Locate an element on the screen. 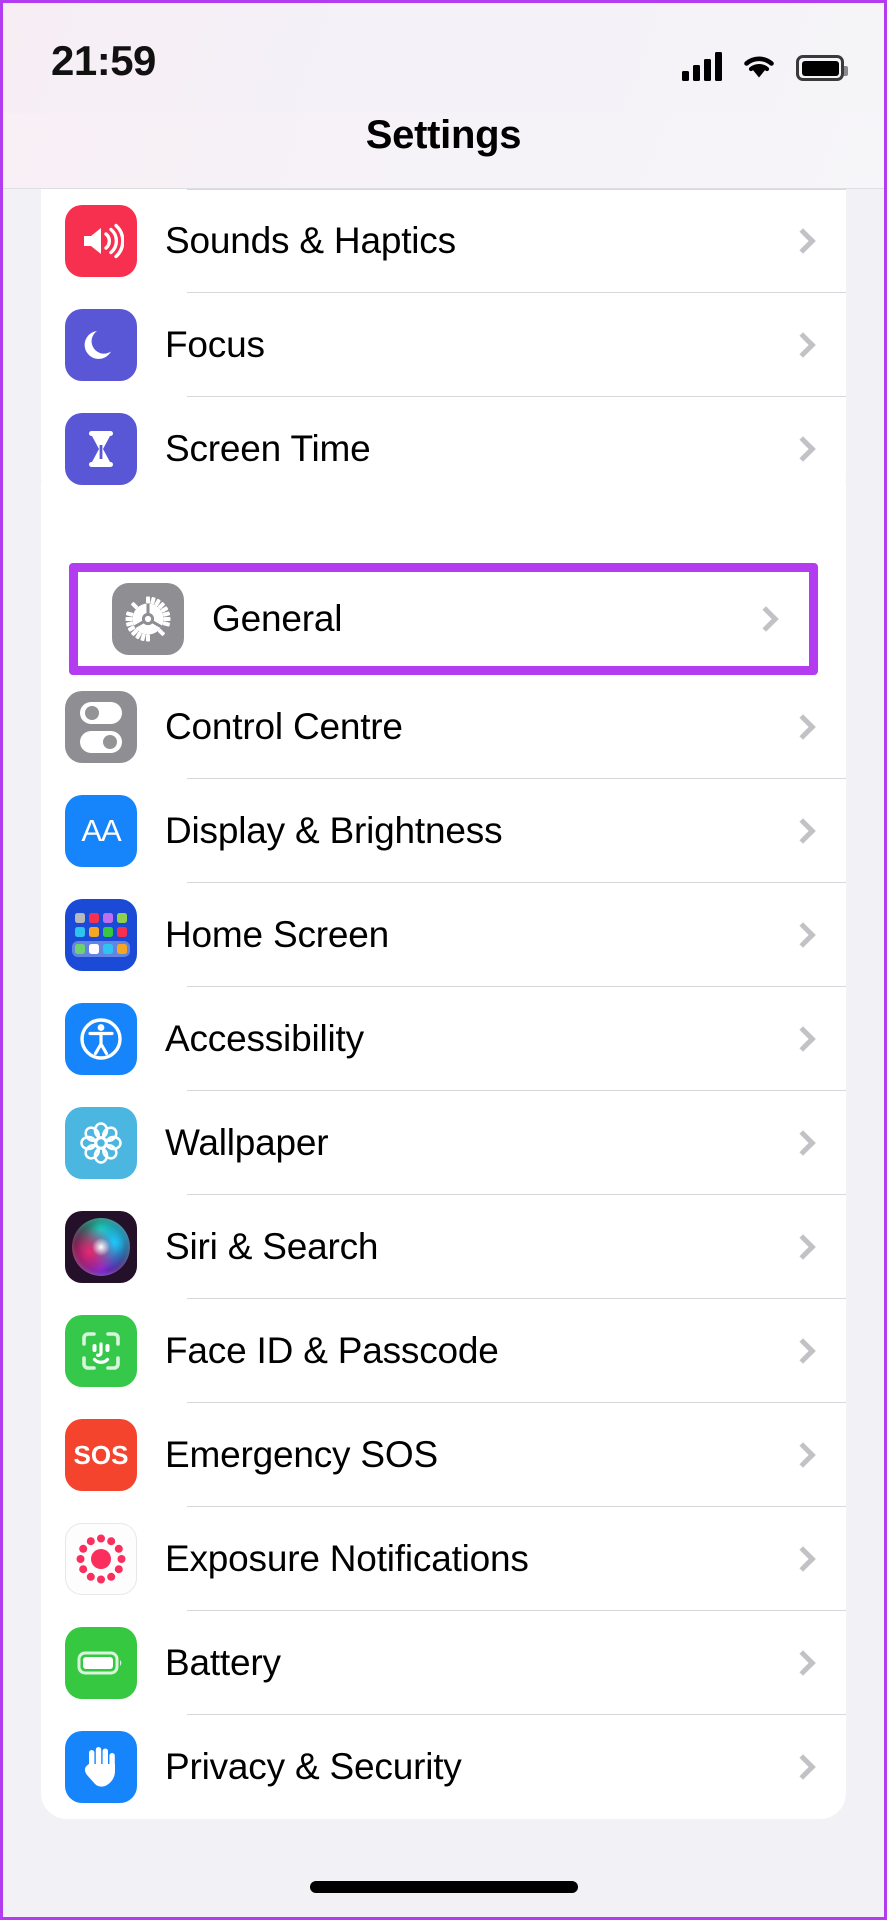 The image size is (887, 1920). focus-moon-icon is located at coordinates (101, 345).